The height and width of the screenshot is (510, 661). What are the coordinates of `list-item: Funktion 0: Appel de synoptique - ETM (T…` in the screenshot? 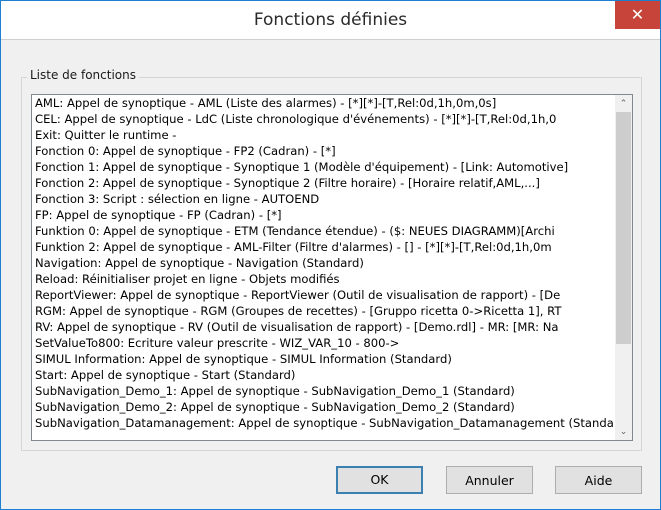 It's located at (324, 231).